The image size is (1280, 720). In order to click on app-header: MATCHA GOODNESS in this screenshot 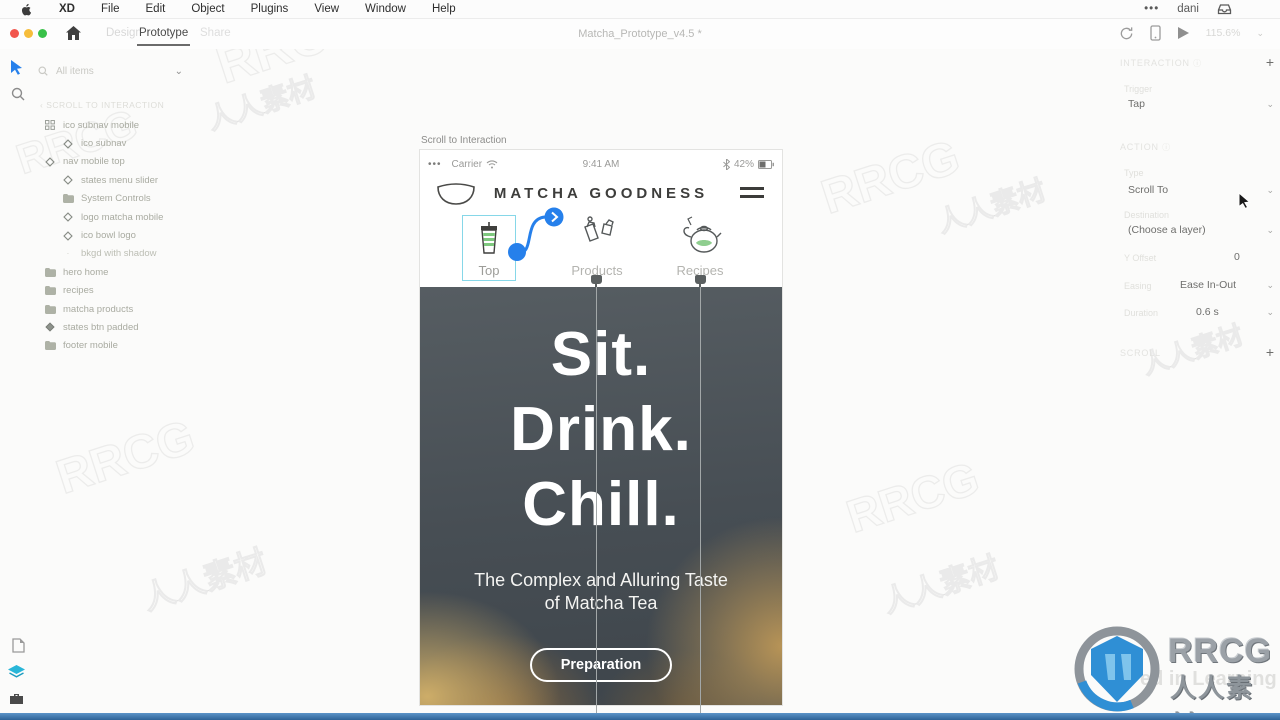, I will do `click(601, 195)`.